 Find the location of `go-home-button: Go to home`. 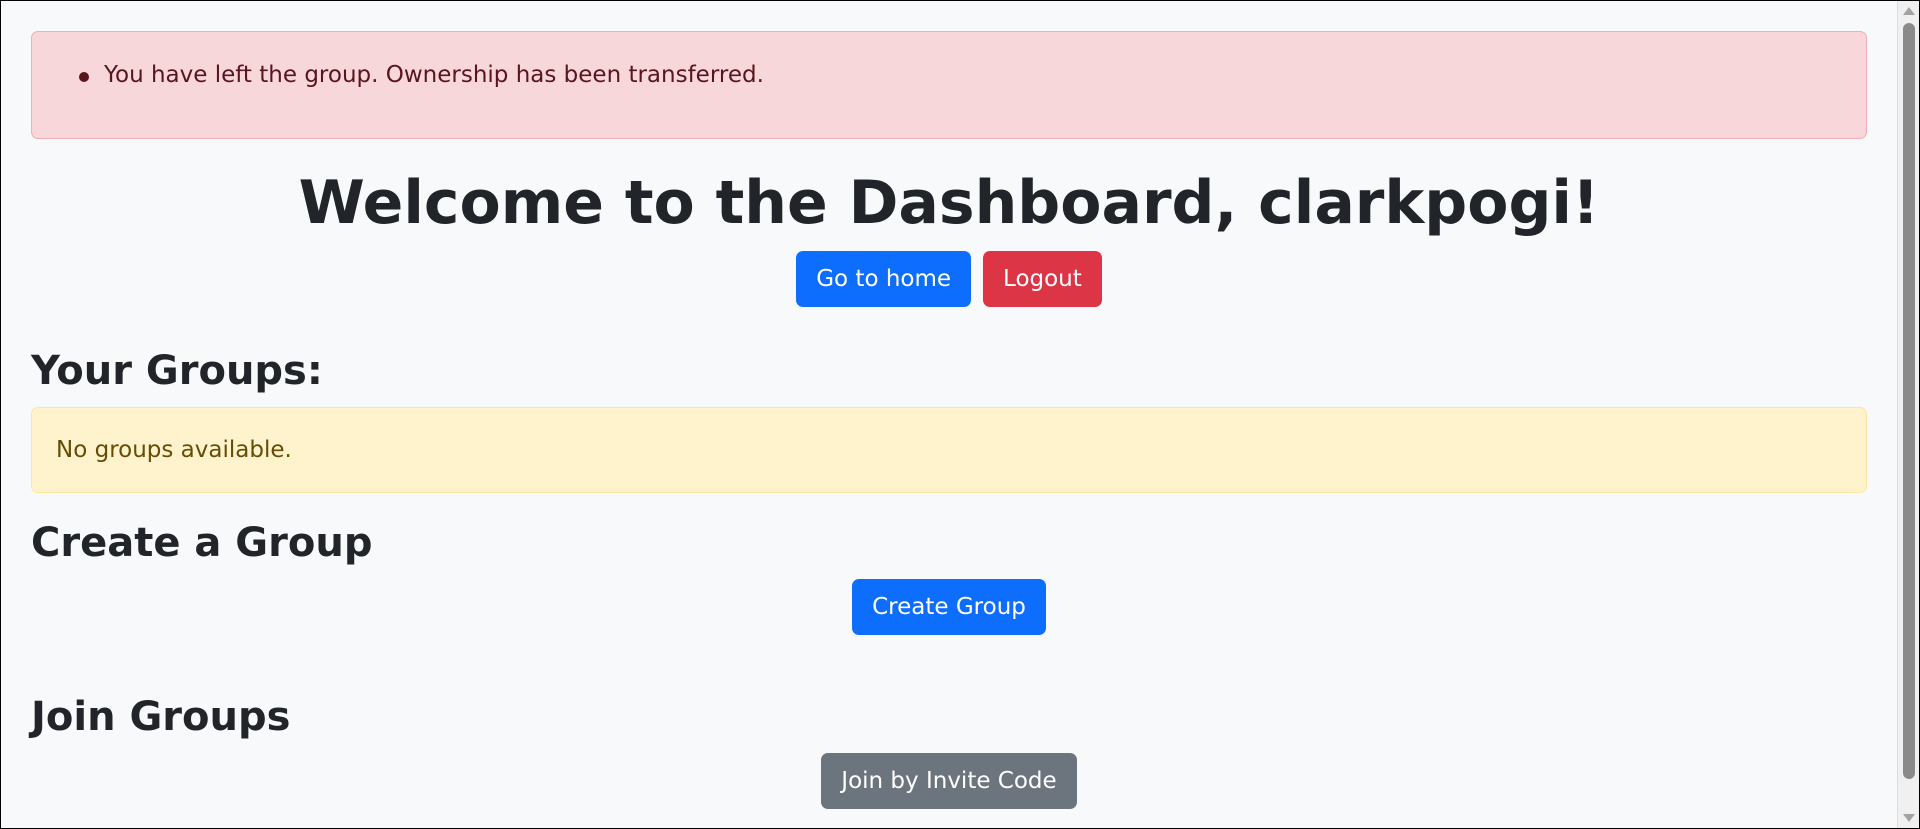

go-home-button: Go to home is located at coordinates (884, 279).